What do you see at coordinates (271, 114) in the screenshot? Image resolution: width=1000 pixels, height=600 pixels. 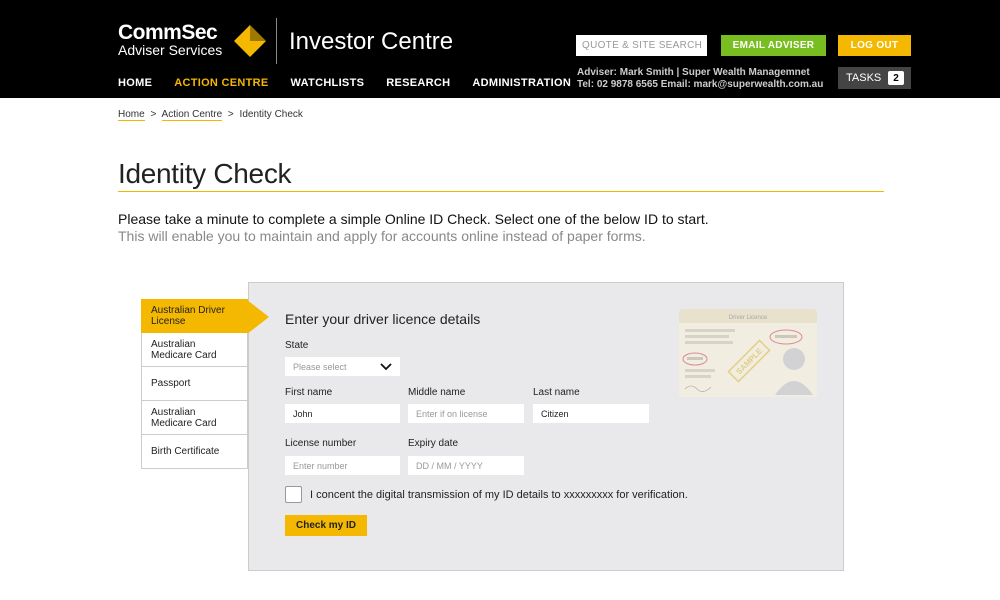 I see `breadcrumb-current: Identity Check` at bounding box center [271, 114].